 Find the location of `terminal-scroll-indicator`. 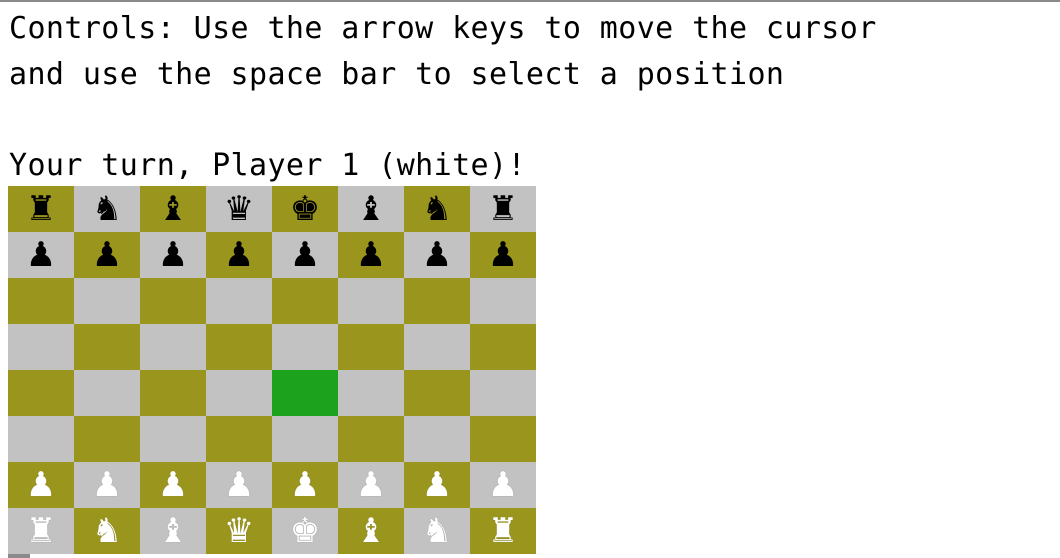

terminal-scroll-indicator is located at coordinates (19, 556).